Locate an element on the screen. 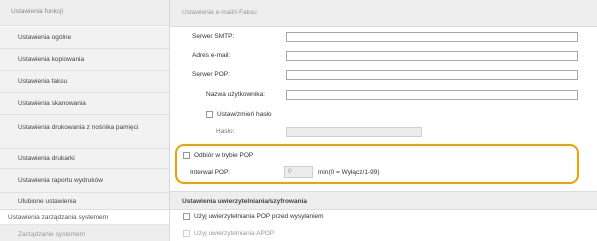 The image size is (597, 241). pop-server-label: Serwer POP: is located at coordinates (211, 74).